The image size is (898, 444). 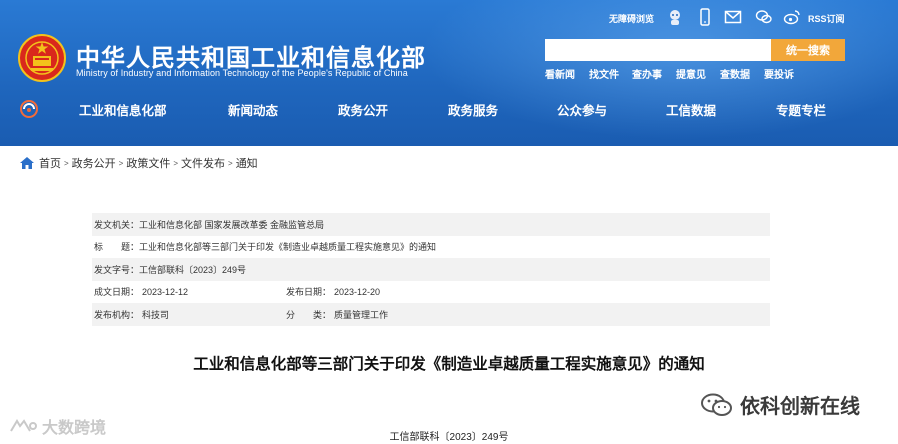 I want to click on nav-item-news: 新闻动态, so click(x=253, y=109).